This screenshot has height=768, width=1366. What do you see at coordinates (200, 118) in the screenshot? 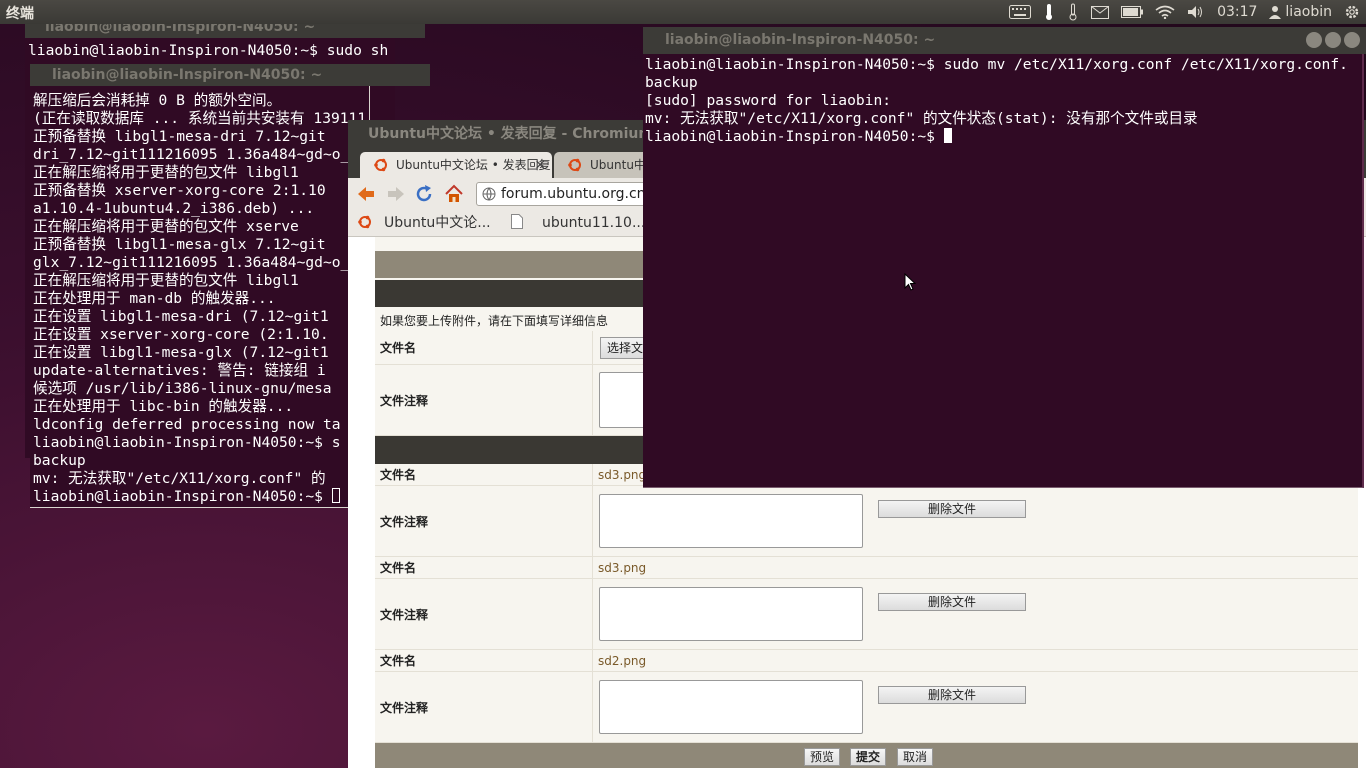
I see `terminal-line: (正在读取数据库 ... 系统当前共安装有 139111 个文件和目录。)` at bounding box center [200, 118].